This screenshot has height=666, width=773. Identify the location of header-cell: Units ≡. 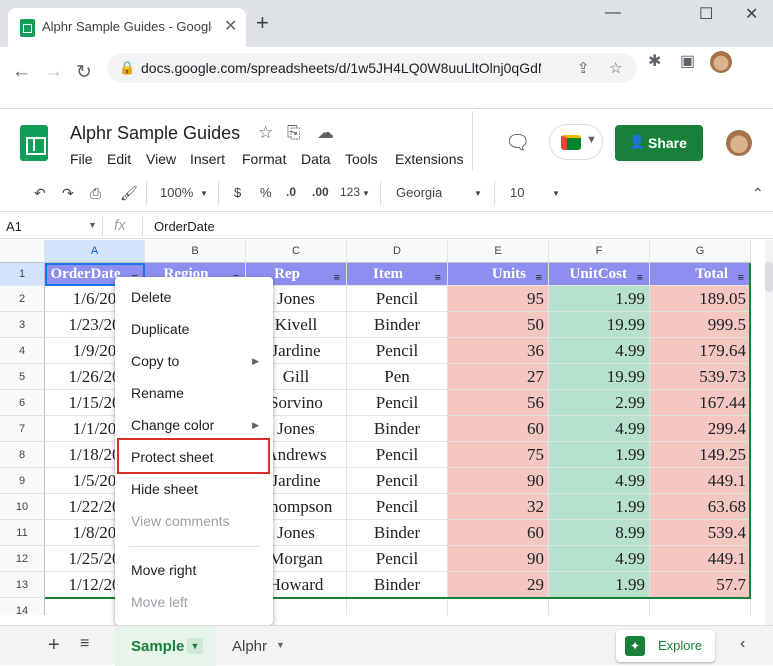
(498, 274).